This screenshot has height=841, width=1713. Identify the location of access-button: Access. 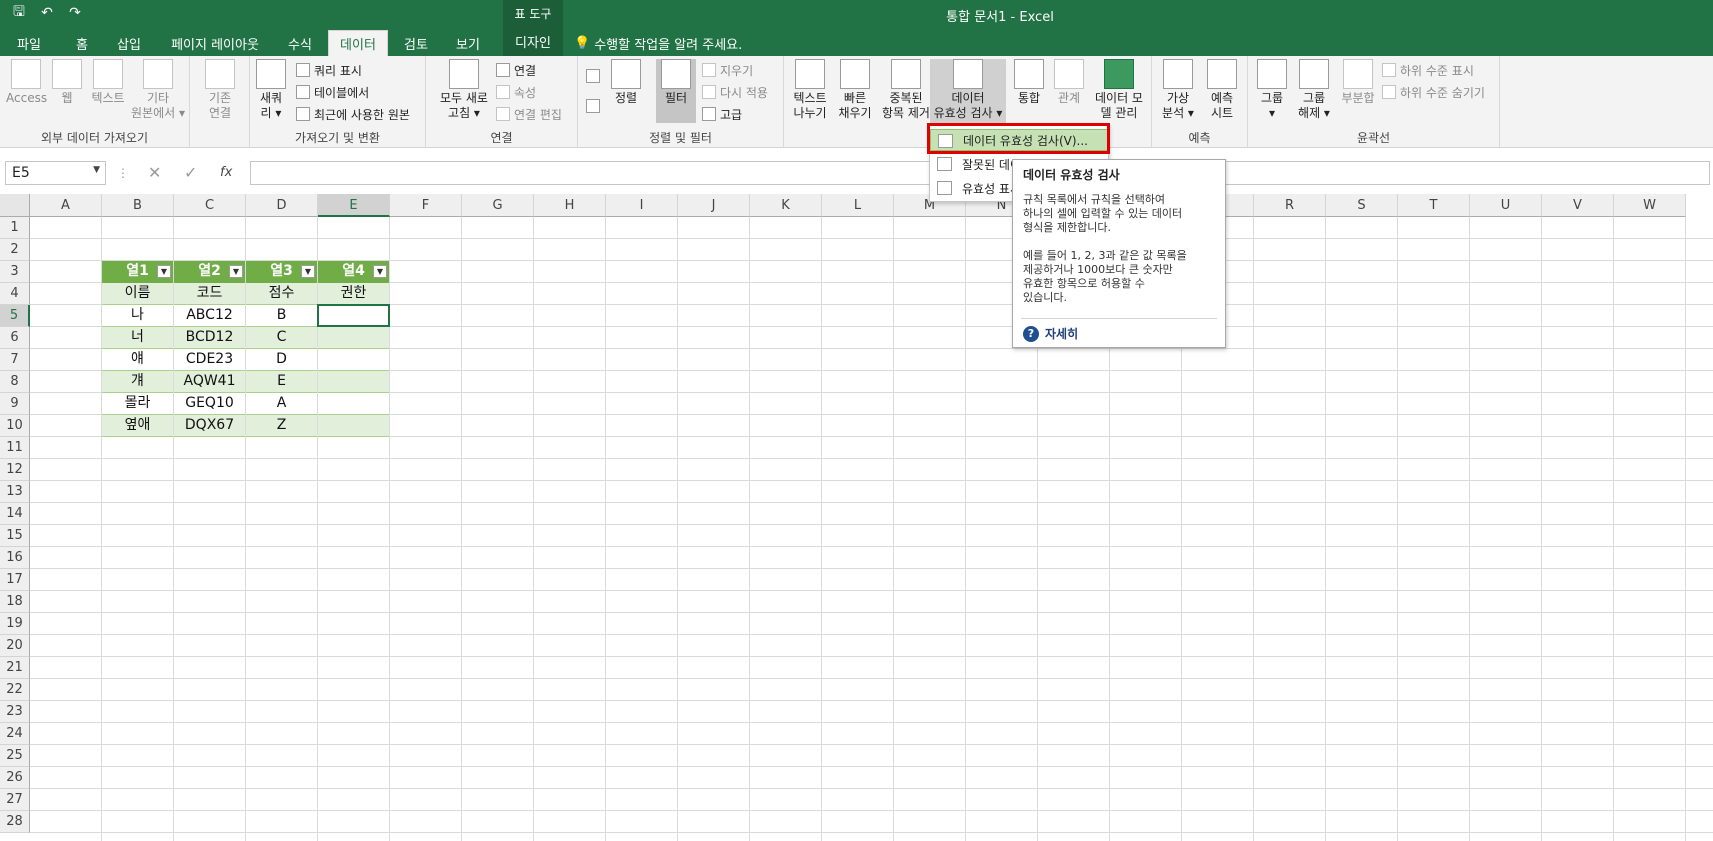
(26, 82).